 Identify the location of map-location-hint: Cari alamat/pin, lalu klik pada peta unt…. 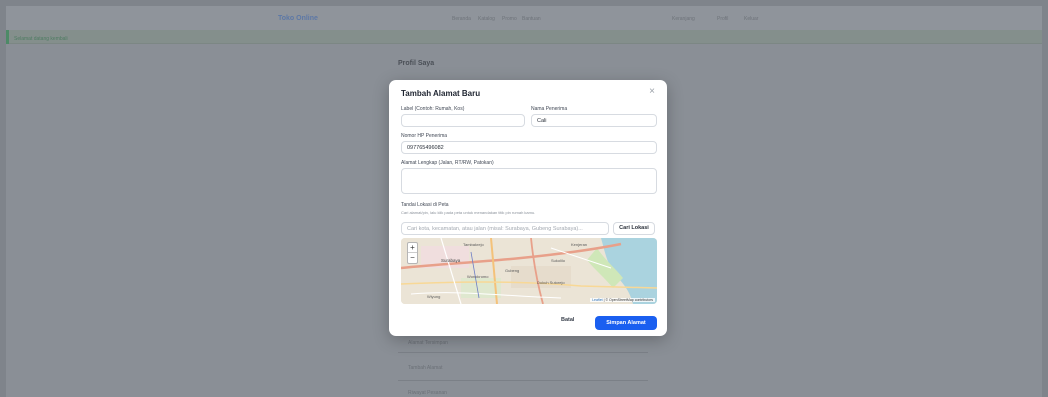
(468, 212).